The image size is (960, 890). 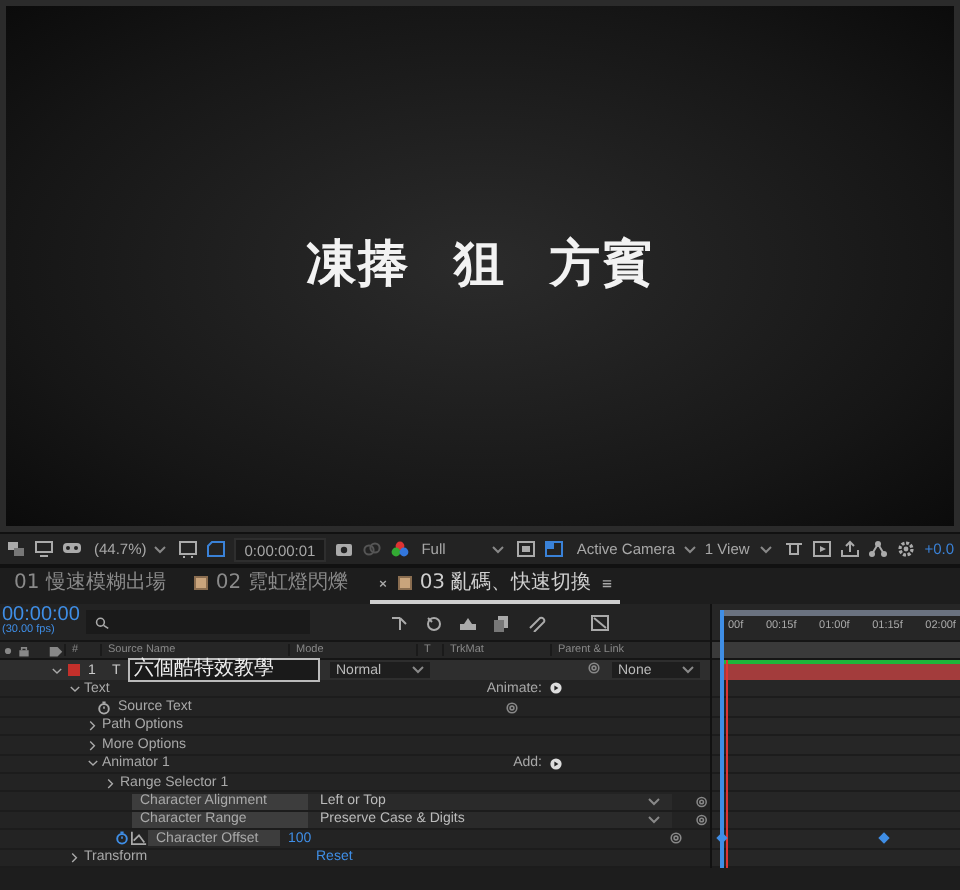 What do you see at coordinates (358, 263) in the screenshot?
I see `canvas-text: 凍捧` at bounding box center [358, 263].